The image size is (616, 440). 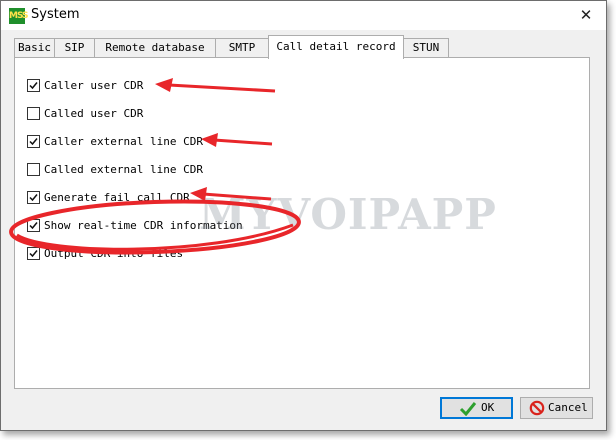 I want to click on tab-smtp: SMTP, so click(x=242, y=48).